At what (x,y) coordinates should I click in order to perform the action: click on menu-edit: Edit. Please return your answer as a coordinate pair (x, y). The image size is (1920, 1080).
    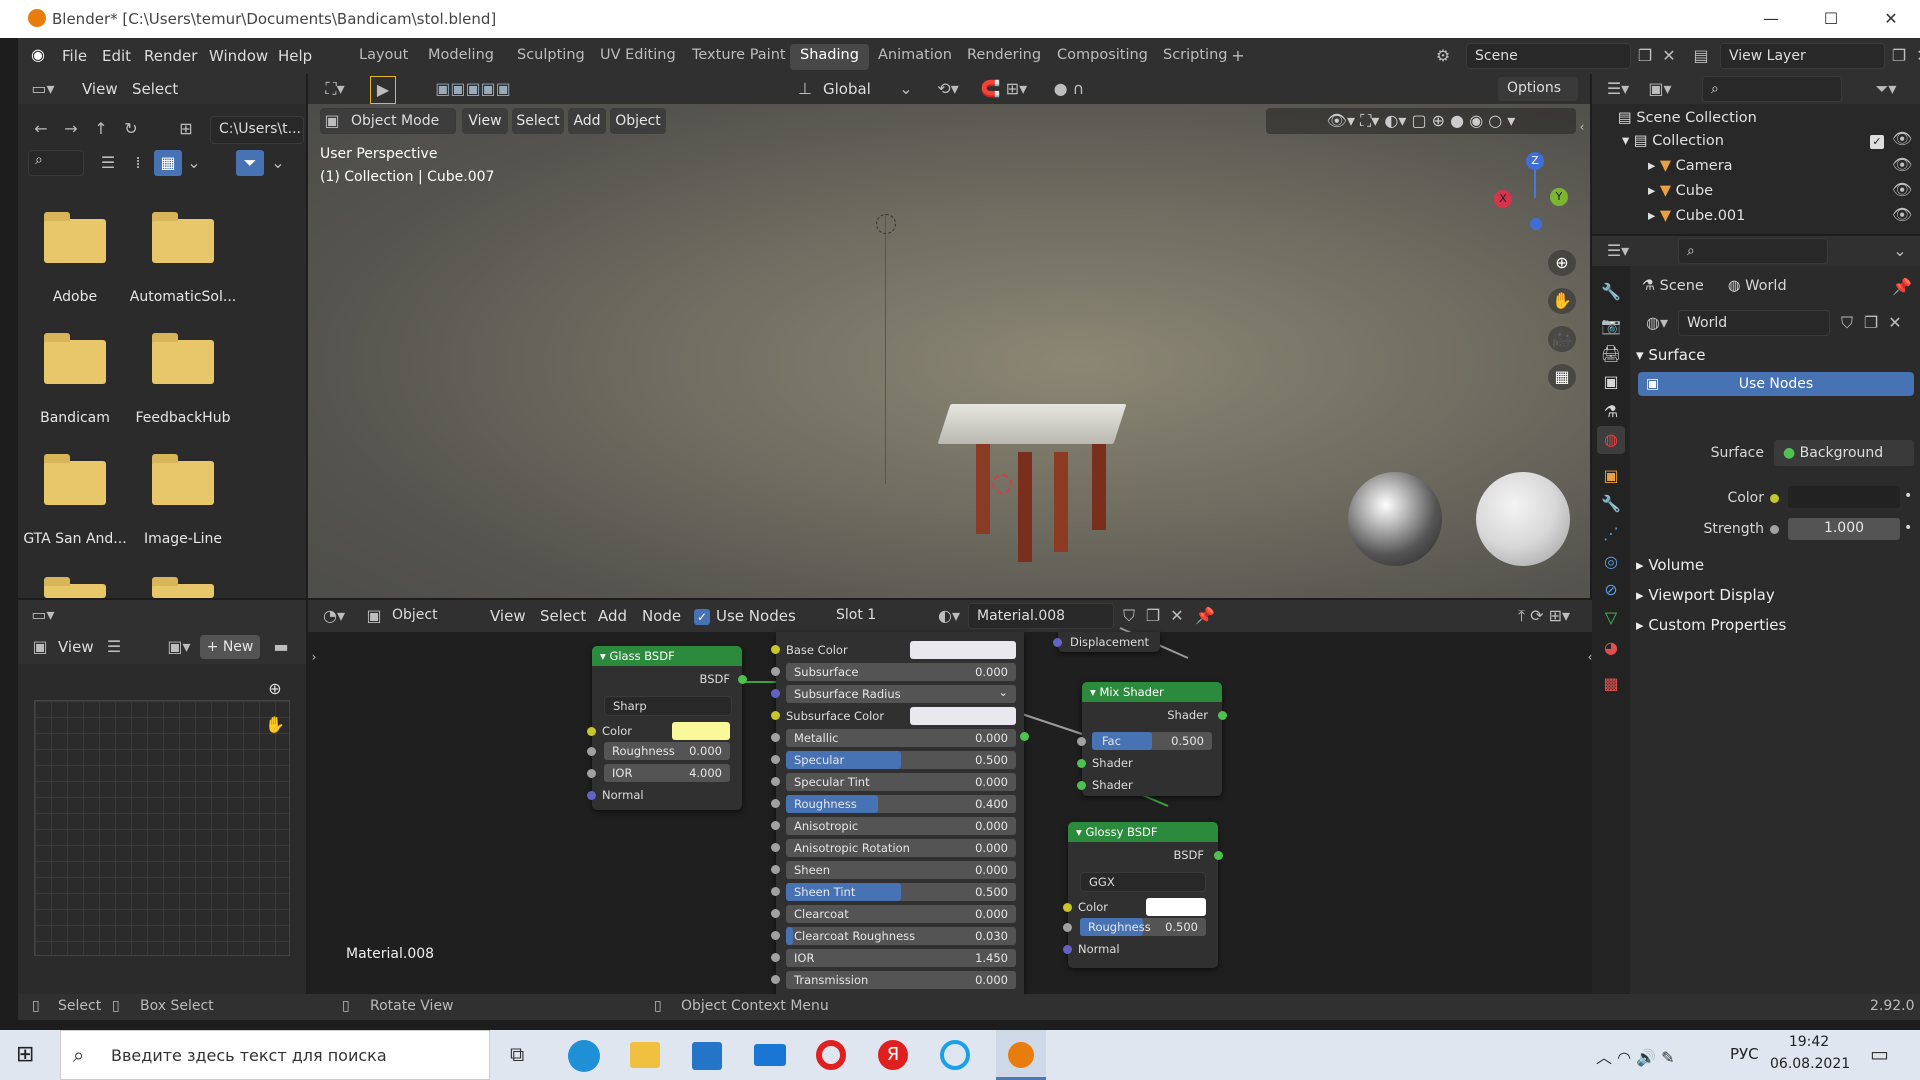
    Looking at the image, I should click on (116, 56).